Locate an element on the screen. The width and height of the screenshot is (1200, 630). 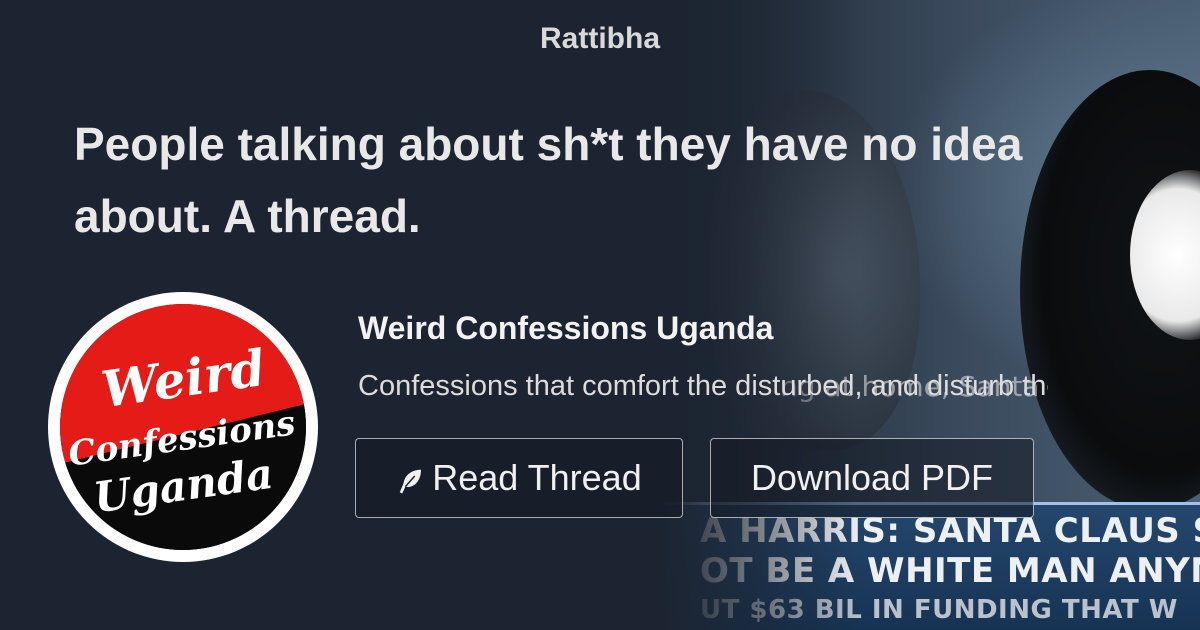
avatar-logo: Weird Confessions Uganda is located at coordinates (183, 427).